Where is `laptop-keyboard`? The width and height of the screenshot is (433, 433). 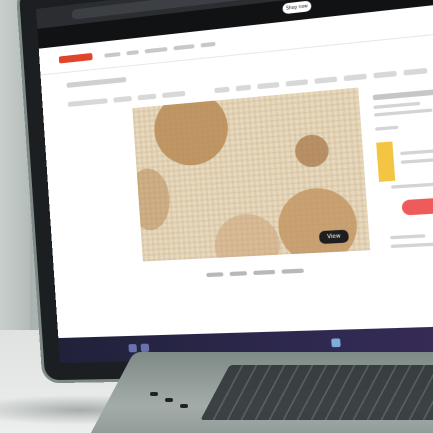 laptop-keyboard is located at coordinates (316, 392).